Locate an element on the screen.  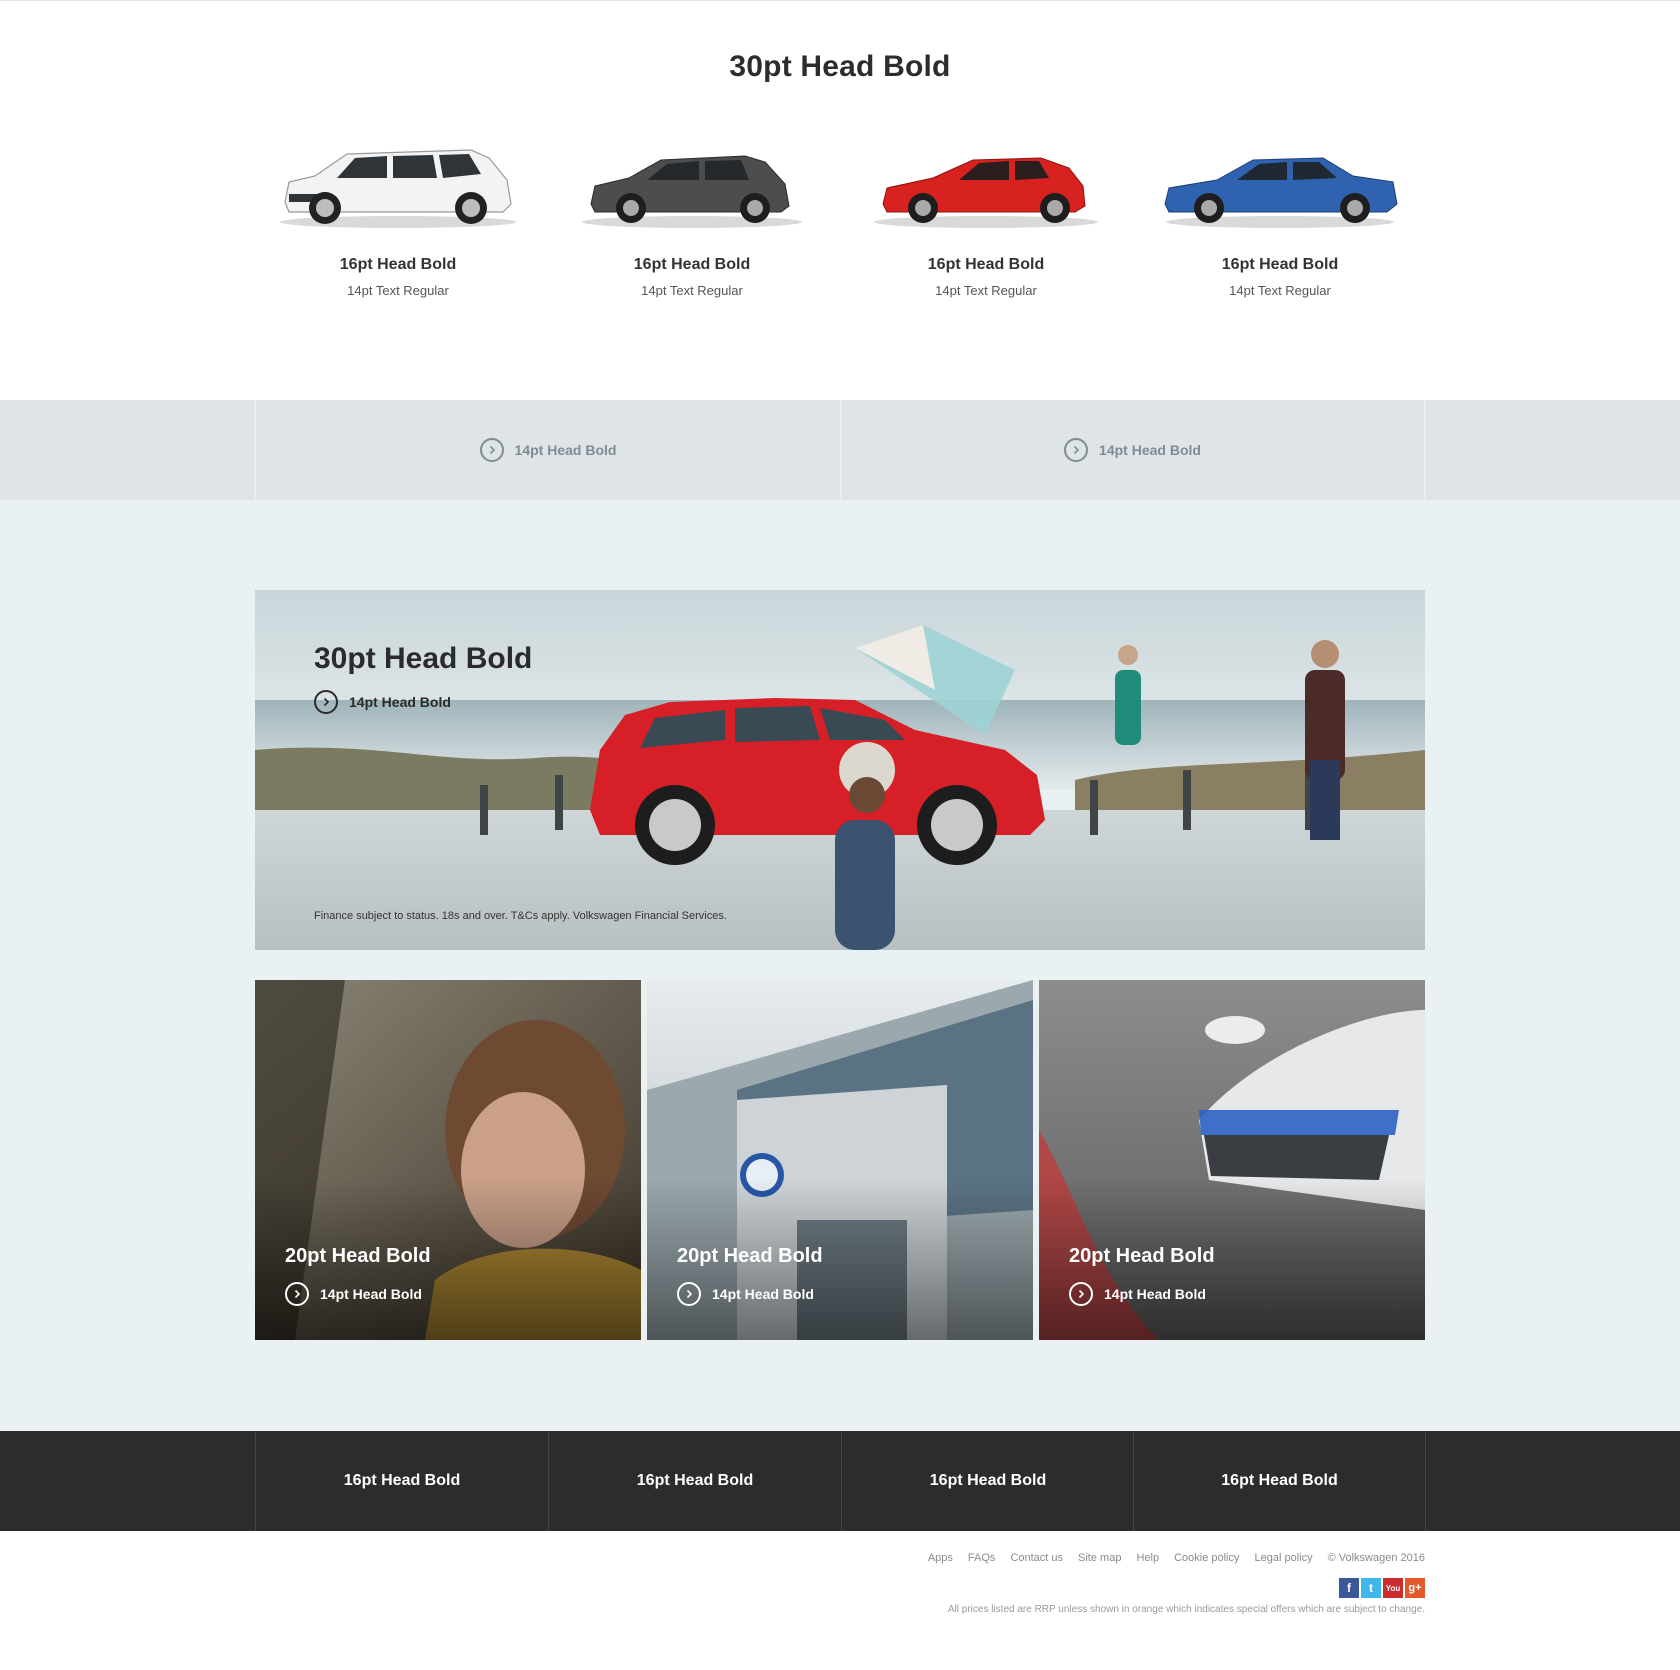
footer-link-contact: Contact us is located at coordinates (1036, 1558).